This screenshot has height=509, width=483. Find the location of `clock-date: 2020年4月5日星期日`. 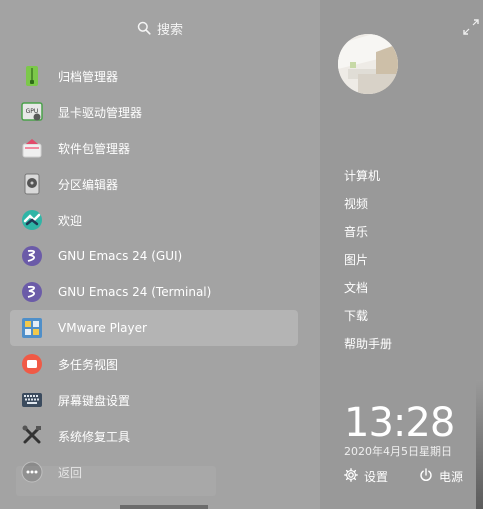

clock-date: 2020年4月5日星期日 is located at coordinates (398, 451).